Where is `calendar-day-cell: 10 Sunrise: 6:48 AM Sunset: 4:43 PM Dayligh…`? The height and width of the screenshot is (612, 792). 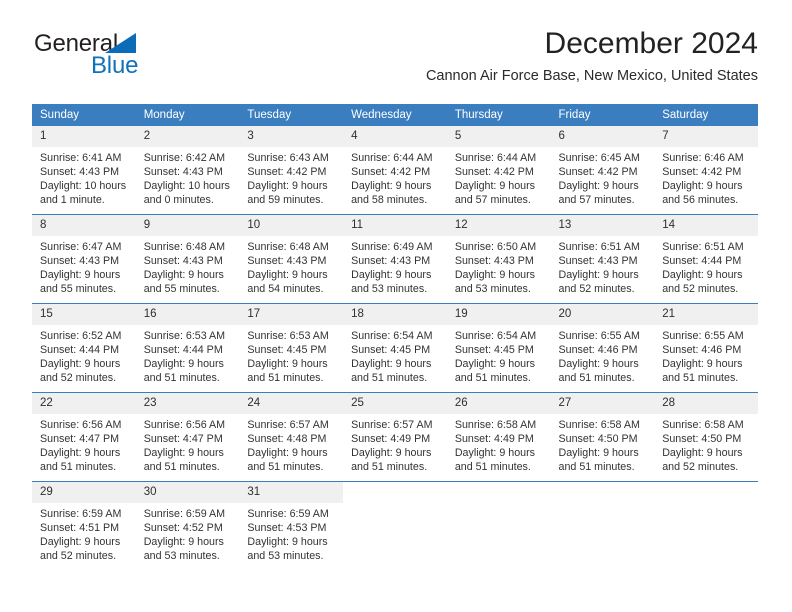 calendar-day-cell: 10 Sunrise: 6:48 AM Sunset: 4:43 PM Dayligh… is located at coordinates (291, 259).